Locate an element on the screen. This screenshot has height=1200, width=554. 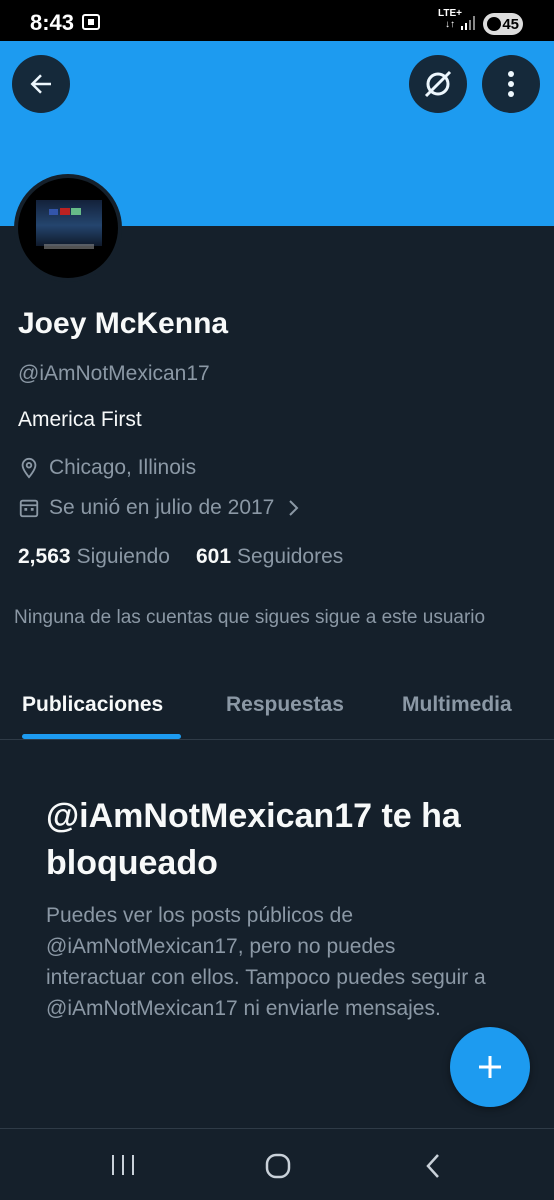
status-time: 8:43 is located at coordinates (52, 22).